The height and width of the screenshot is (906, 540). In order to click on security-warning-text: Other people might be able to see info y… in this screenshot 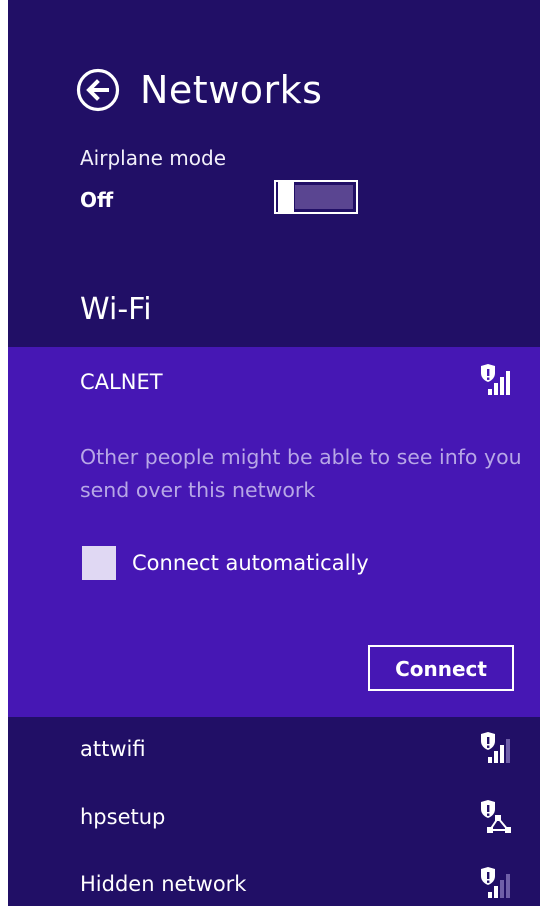, I will do `click(301, 473)`.